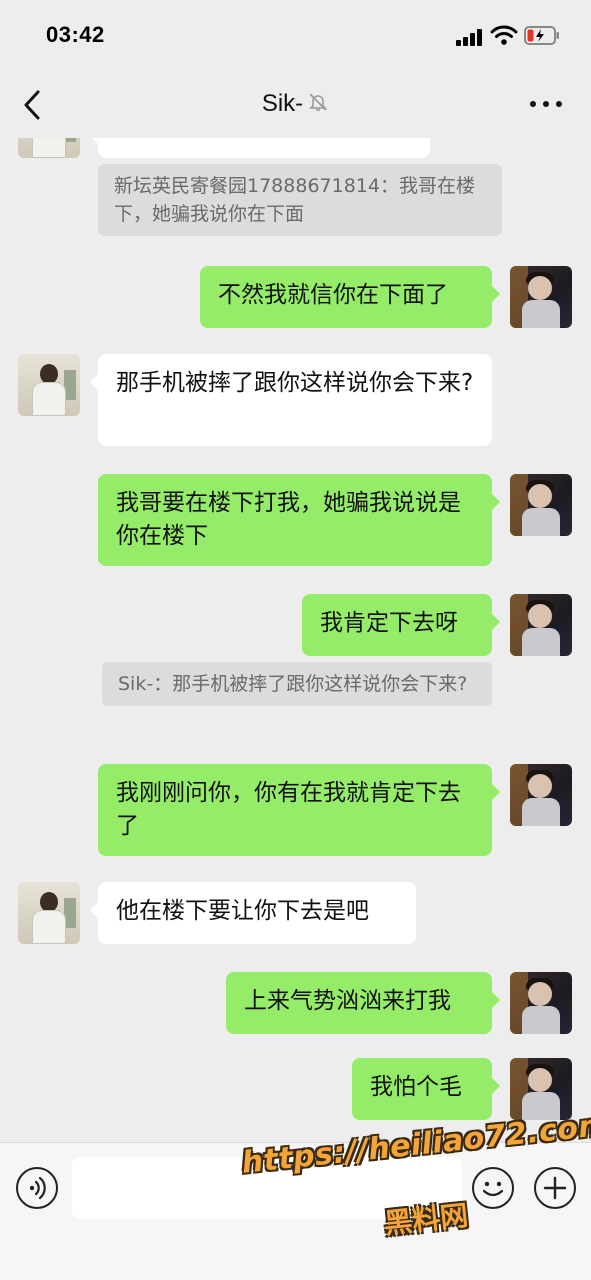  Describe the element at coordinates (295, 35) in the screenshot. I see `status-bar: 03:42` at that location.